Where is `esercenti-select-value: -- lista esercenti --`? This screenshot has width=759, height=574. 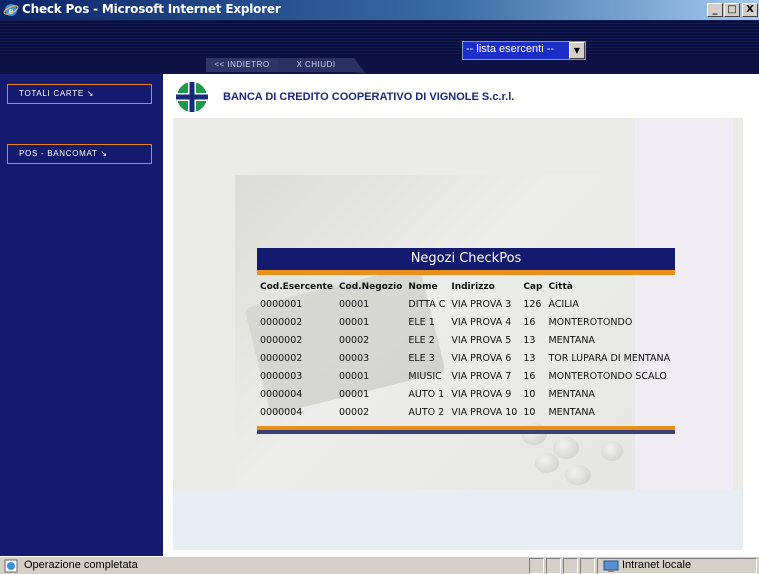
esercenti-select-value: -- lista esercenti -- is located at coordinates (510, 49).